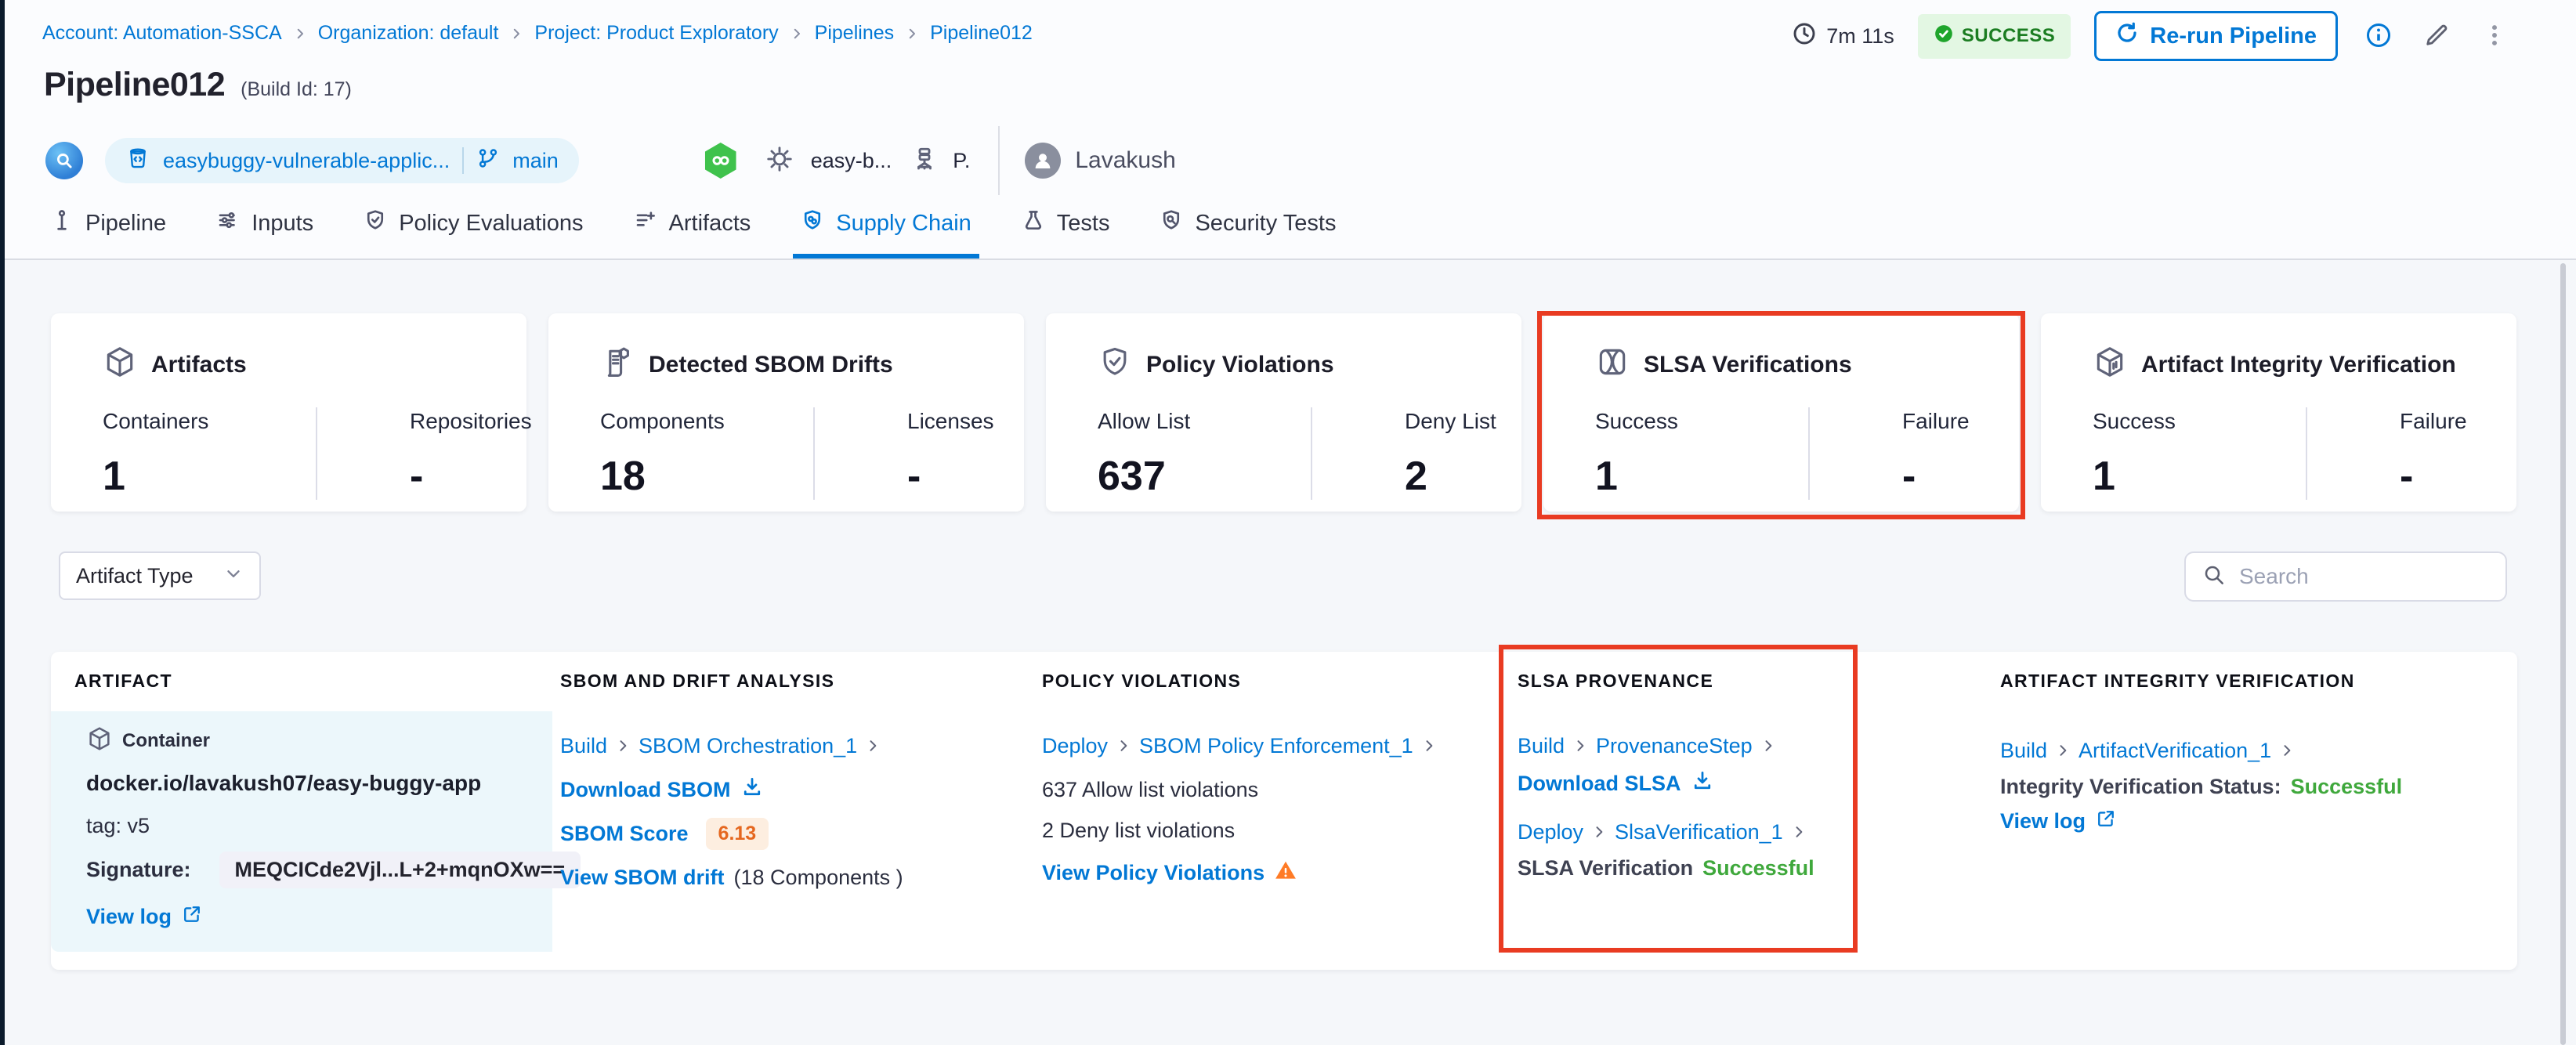 The width and height of the screenshot is (2576, 1045). What do you see at coordinates (982, 33) in the screenshot?
I see `breadcrumb-pipeline012: Pipeline012` at bounding box center [982, 33].